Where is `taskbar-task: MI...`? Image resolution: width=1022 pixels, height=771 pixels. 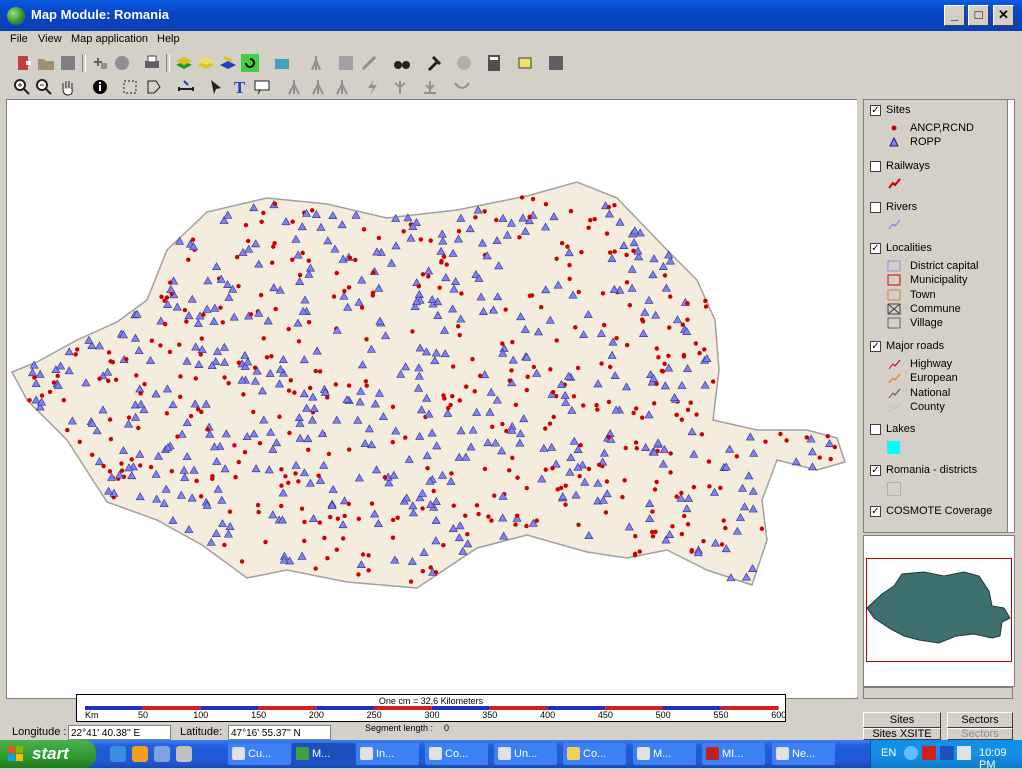 taskbar-task: MI... is located at coordinates (733, 754).